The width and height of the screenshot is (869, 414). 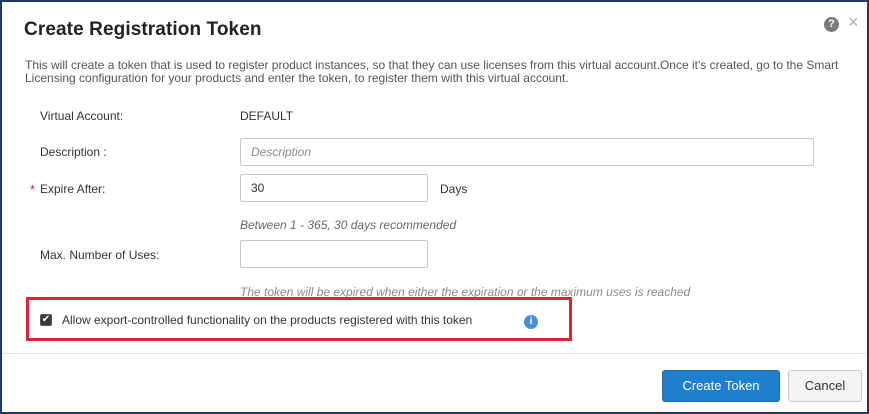 What do you see at coordinates (434, 353) in the screenshot?
I see `footer-divider` at bounding box center [434, 353].